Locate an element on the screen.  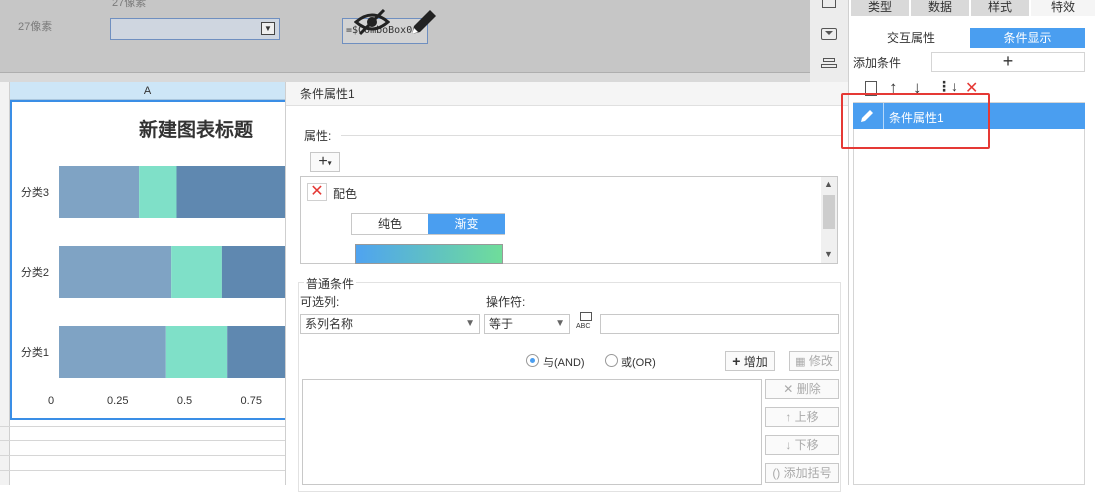
tab-effects: 特效 is located at coordinates (1063, 8).